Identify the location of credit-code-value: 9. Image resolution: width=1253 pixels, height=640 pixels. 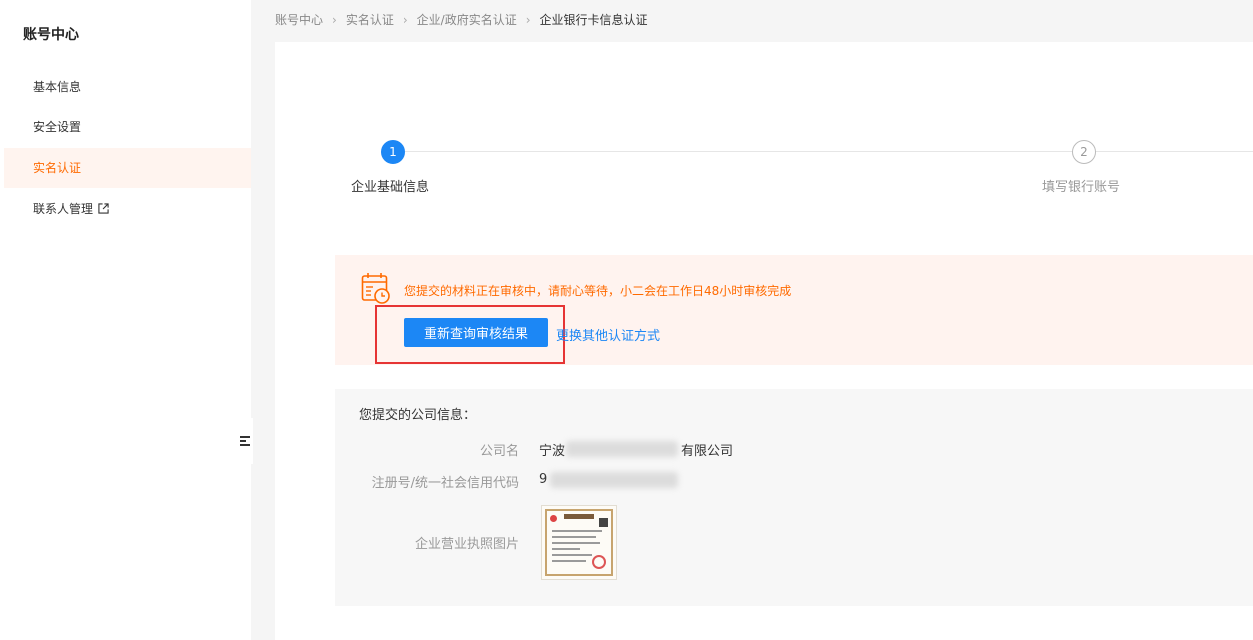
(543, 479).